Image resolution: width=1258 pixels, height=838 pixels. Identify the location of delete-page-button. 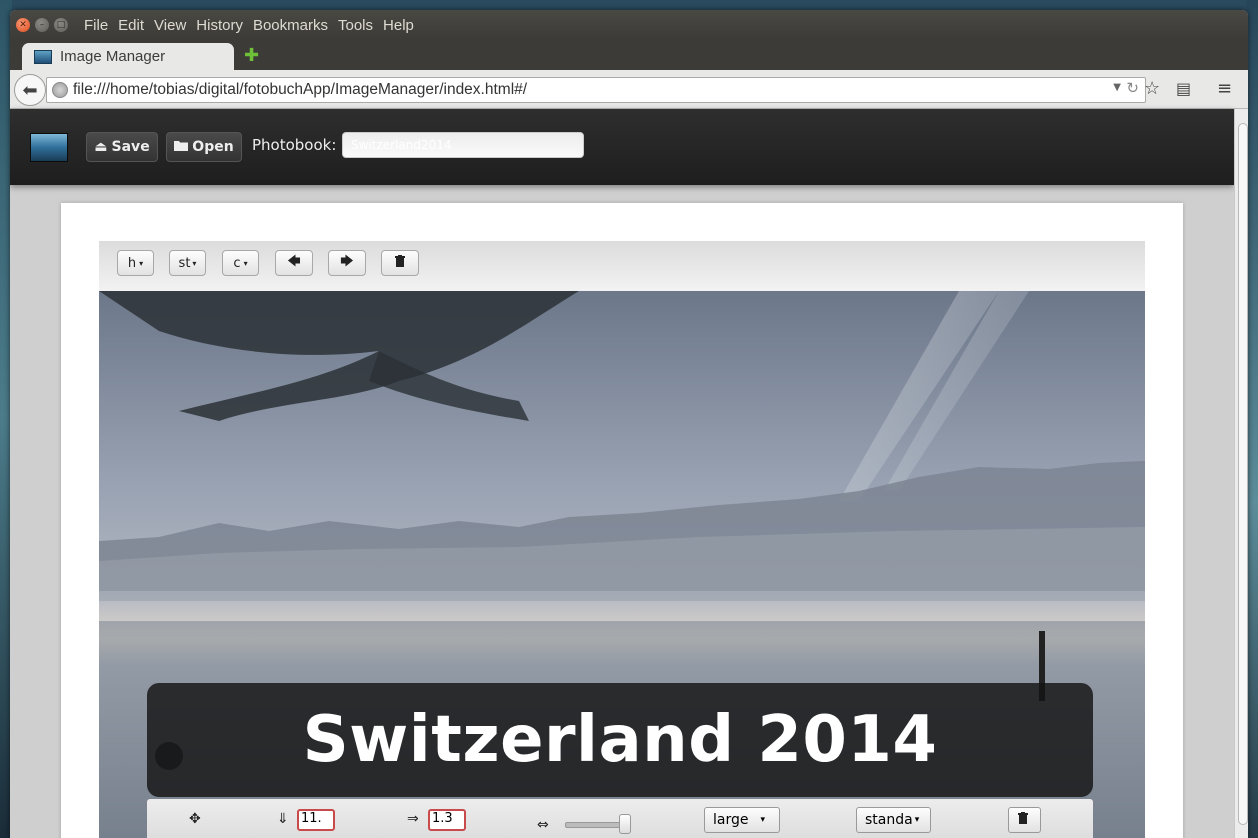
(400, 263).